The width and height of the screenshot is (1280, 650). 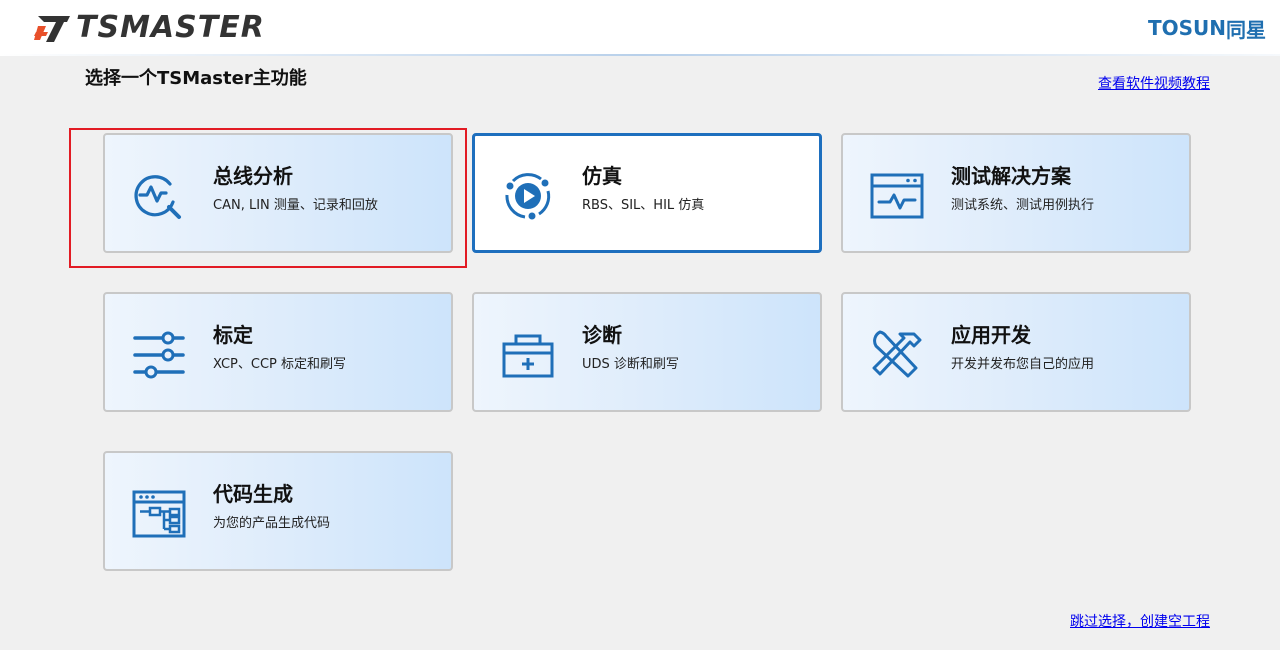 I want to click on tsmaster-logo: TSMASTER, so click(x=149, y=28).